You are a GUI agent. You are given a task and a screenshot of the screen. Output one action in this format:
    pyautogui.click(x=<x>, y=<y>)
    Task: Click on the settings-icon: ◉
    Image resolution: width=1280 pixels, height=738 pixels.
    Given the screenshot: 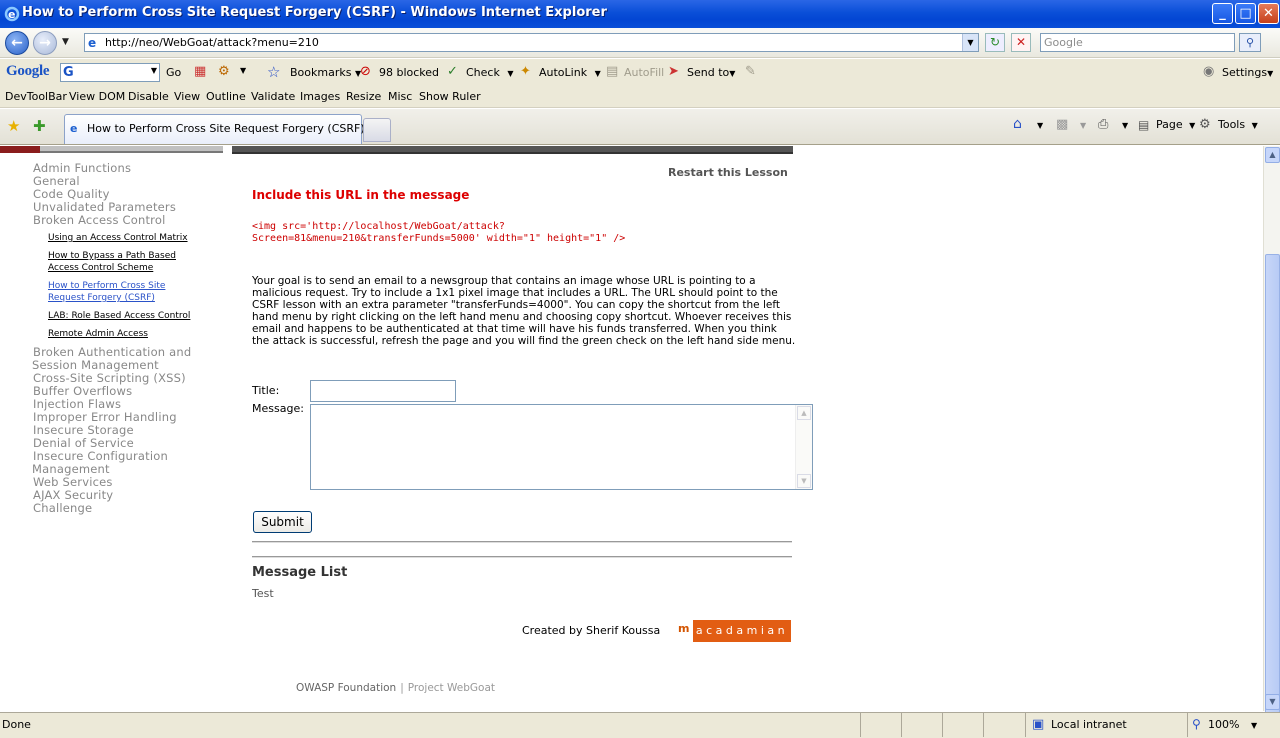 What is the action you would take?
    pyautogui.click(x=1209, y=71)
    